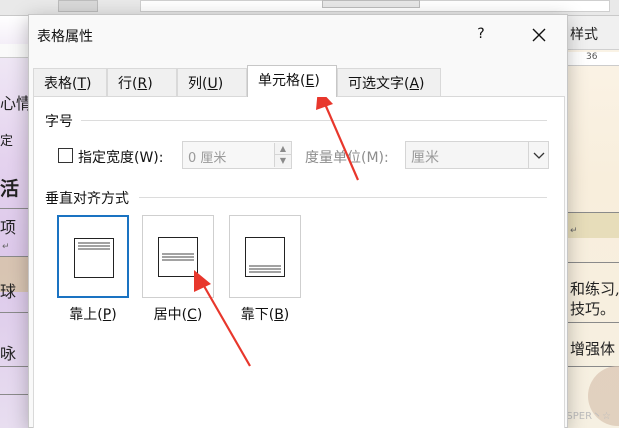 This screenshot has width=619, height=428. I want to click on close-icon, so click(539, 34).